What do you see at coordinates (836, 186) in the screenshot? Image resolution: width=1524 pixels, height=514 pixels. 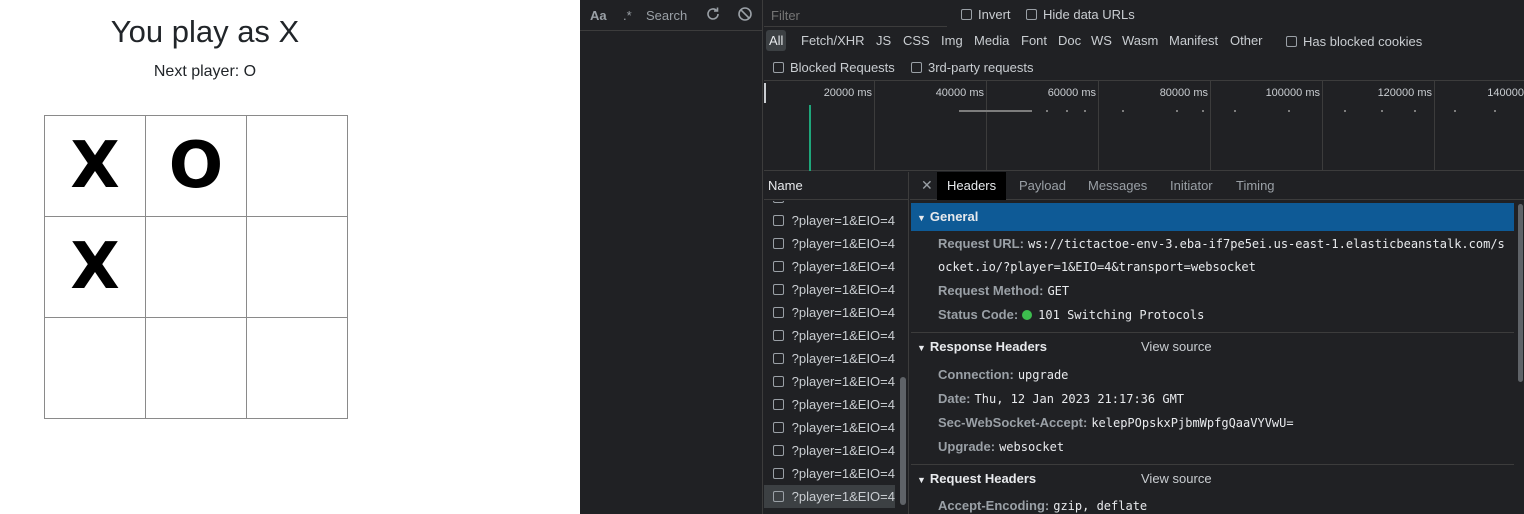 I see `name-column-header: Name` at bounding box center [836, 186].